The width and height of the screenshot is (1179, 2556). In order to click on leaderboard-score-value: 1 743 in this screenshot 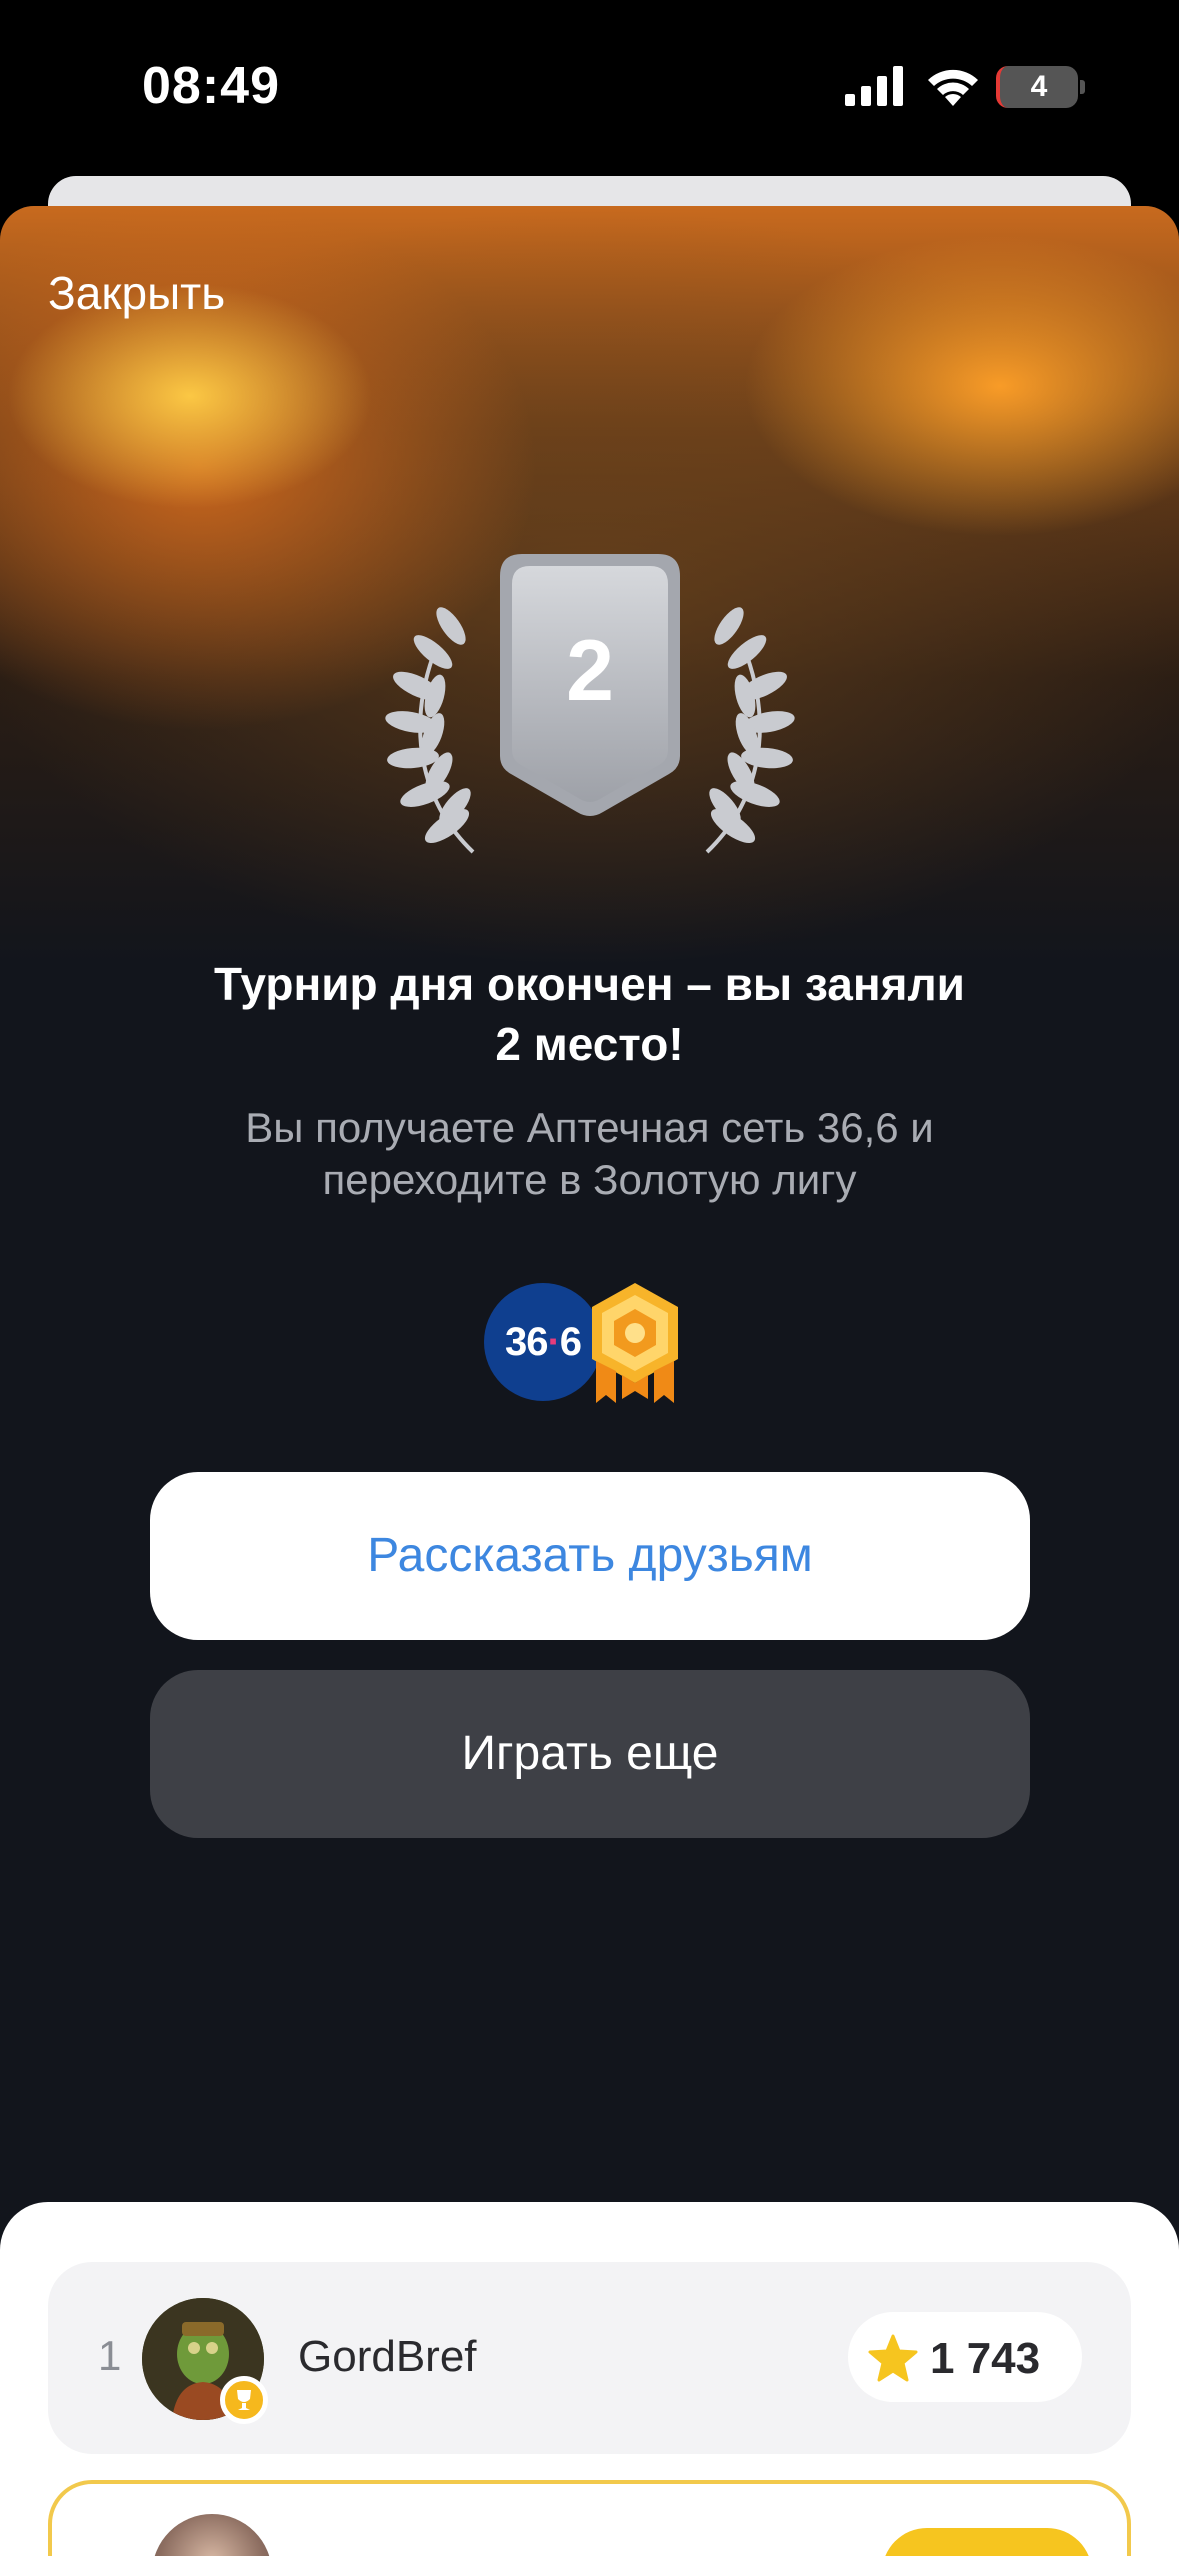, I will do `click(985, 2358)`.